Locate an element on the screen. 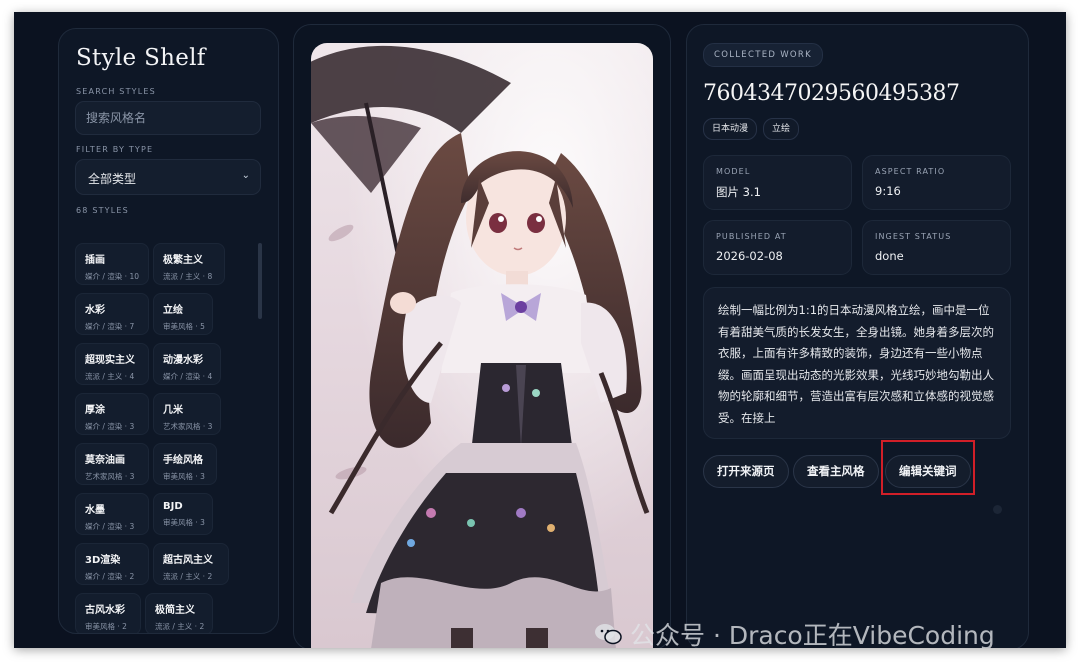 The image size is (1080, 662). indicator-dot is located at coordinates (997, 509).